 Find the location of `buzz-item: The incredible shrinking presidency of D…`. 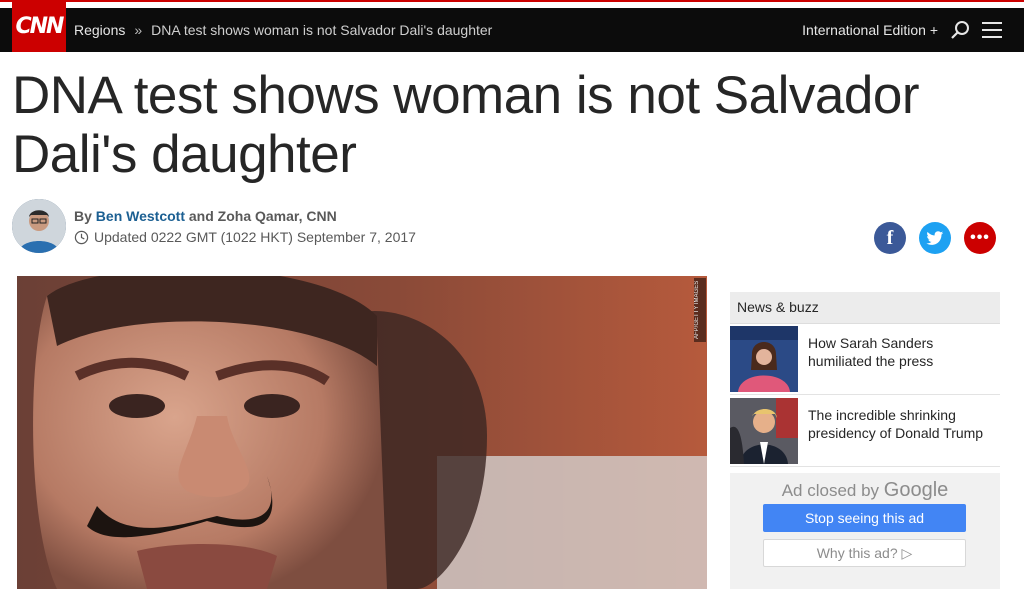

buzz-item: The incredible shrinking presidency of D… is located at coordinates (865, 432).